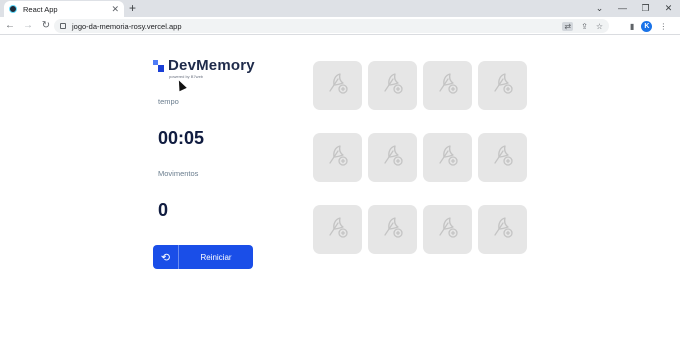  Describe the element at coordinates (166, 257) in the screenshot. I see `restart-icon: ⟲` at that location.